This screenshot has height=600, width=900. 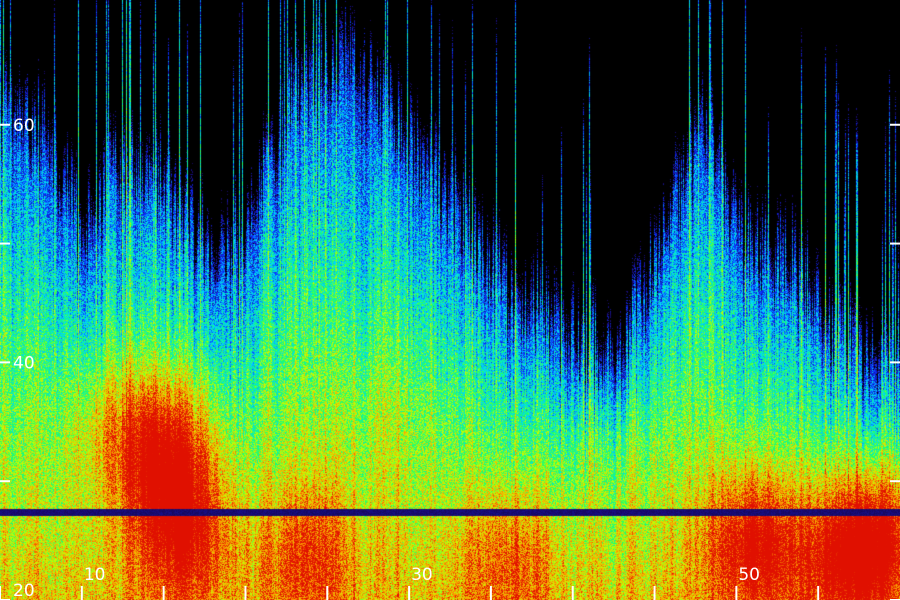 I want to click on y-tick-label-40: 40, so click(x=24, y=363).